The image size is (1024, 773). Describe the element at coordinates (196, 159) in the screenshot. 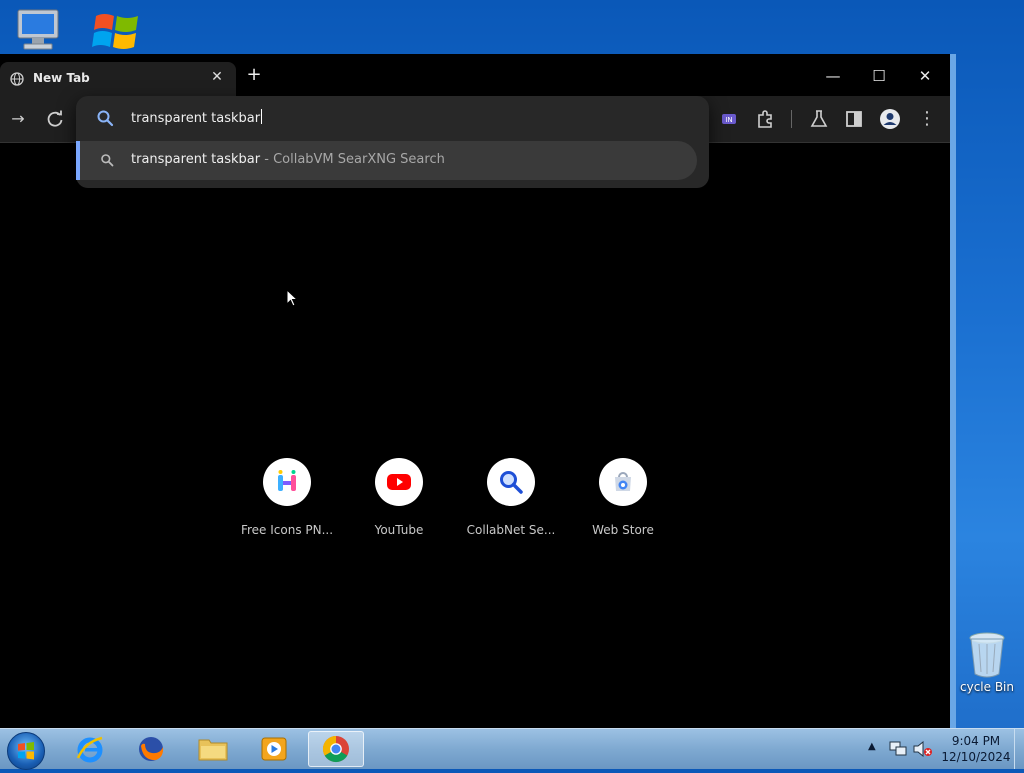

I see `suggestion-query: transparent taskbar` at that location.